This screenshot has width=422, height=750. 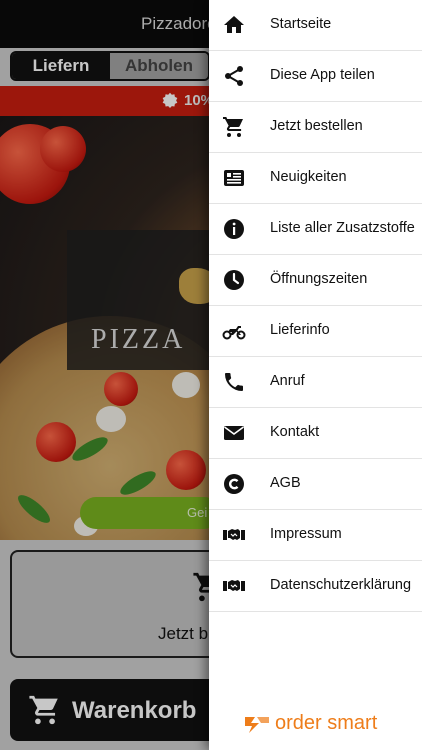 I want to click on menu-item-label: Diese App teilen, so click(x=322, y=75).